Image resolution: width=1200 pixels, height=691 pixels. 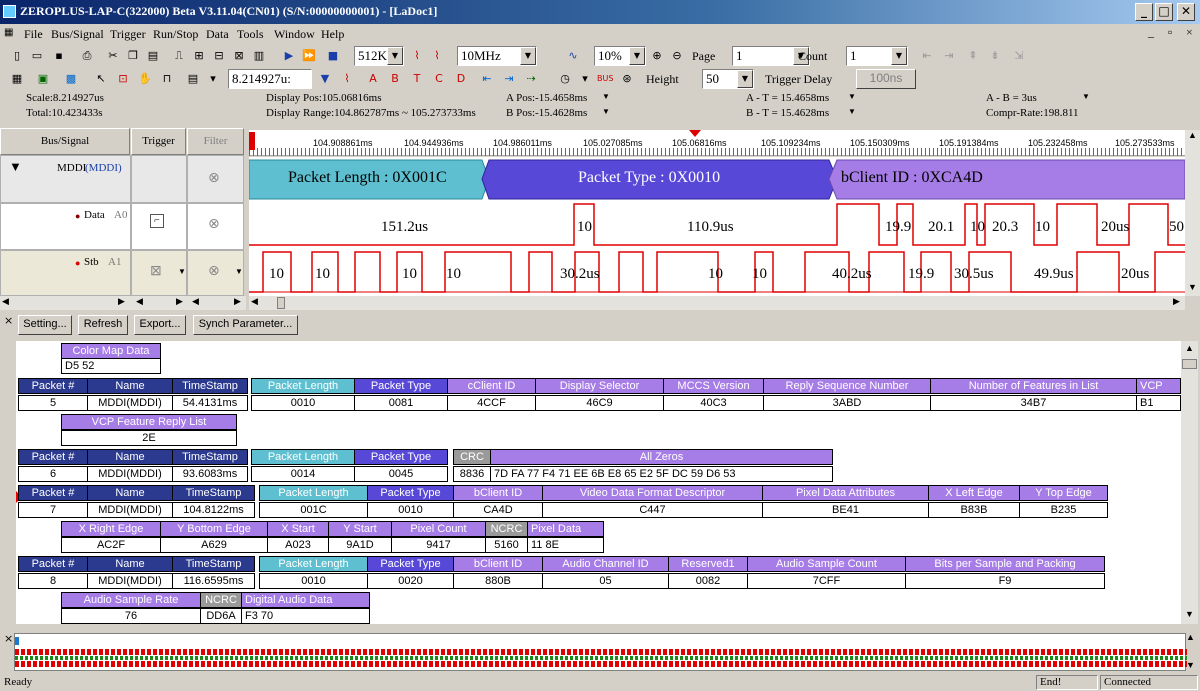 I want to click on table-vscrollbar: ▲ ▼, so click(x=1189, y=482).